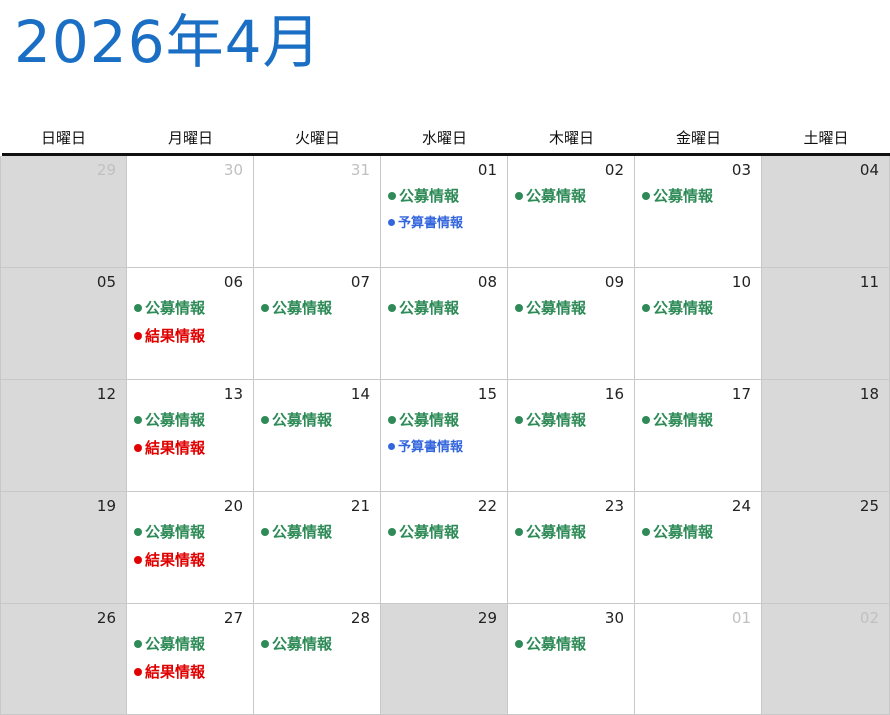 The height and width of the screenshot is (715, 890). I want to click on calendar-day-cell: 17 公募情報, so click(698, 436).